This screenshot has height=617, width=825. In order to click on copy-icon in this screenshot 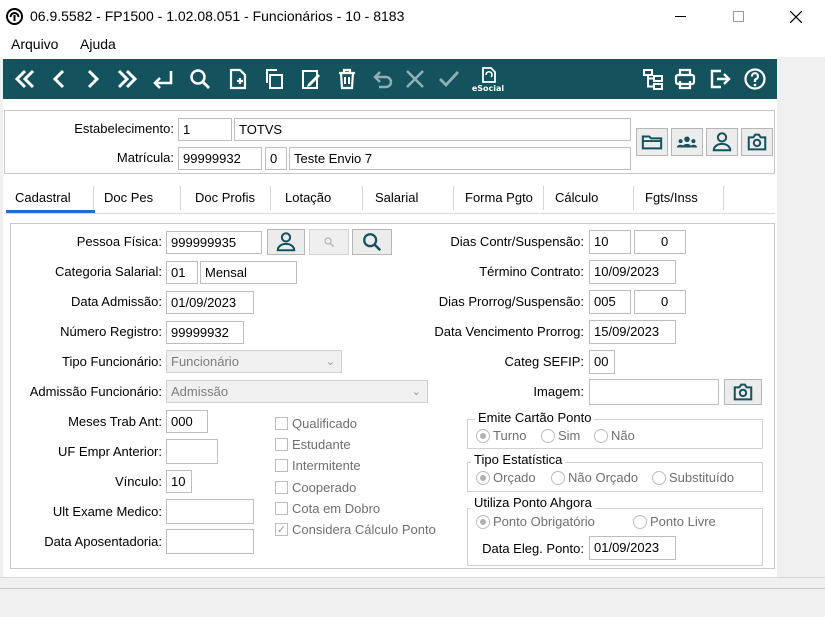, I will do `click(274, 79)`.